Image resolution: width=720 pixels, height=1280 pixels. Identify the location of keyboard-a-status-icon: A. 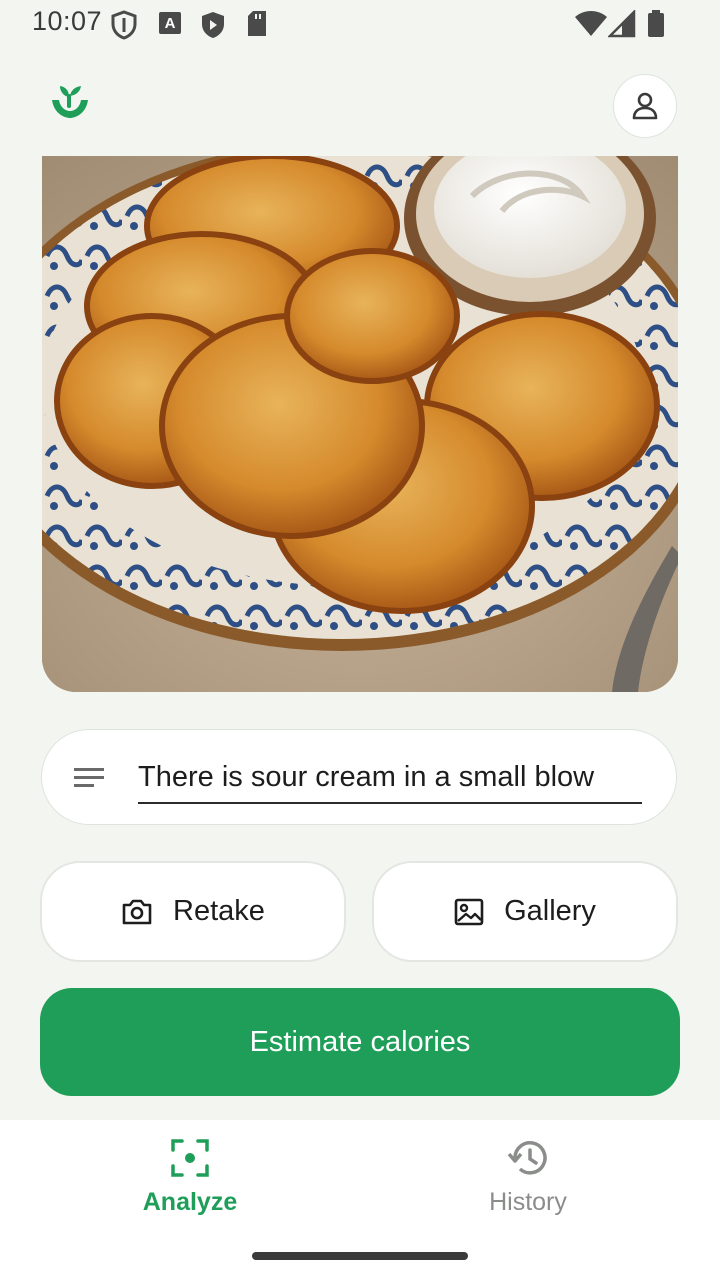
(170, 23).